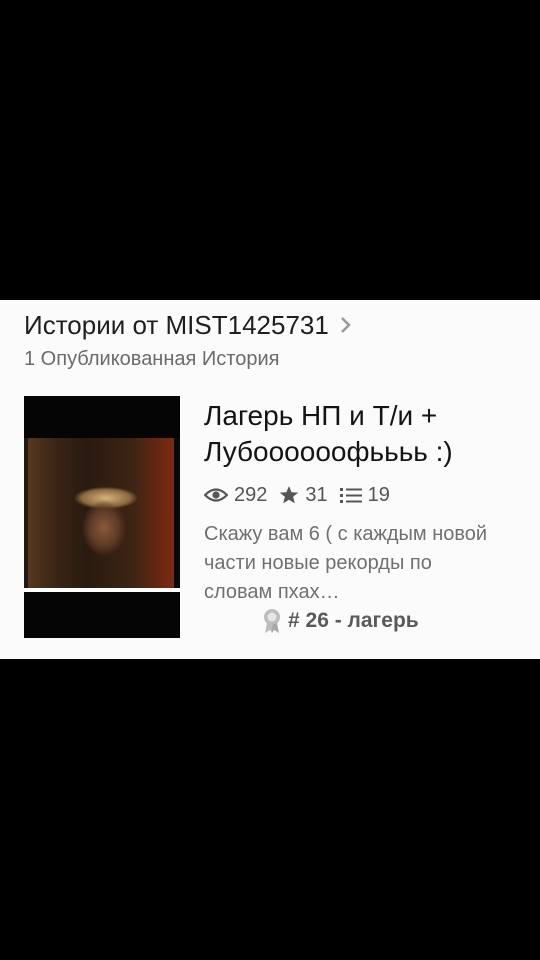  I want to click on published-count: 1 Опубликованная История, so click(152, 359).